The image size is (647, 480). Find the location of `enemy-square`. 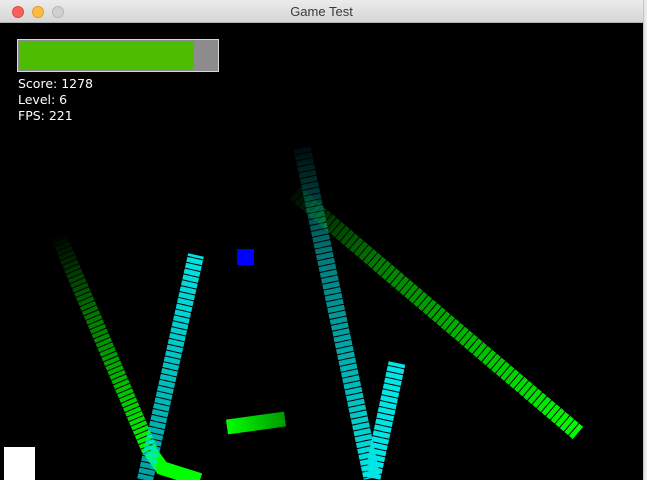

enemy-square is located at coordinates (245, 257).